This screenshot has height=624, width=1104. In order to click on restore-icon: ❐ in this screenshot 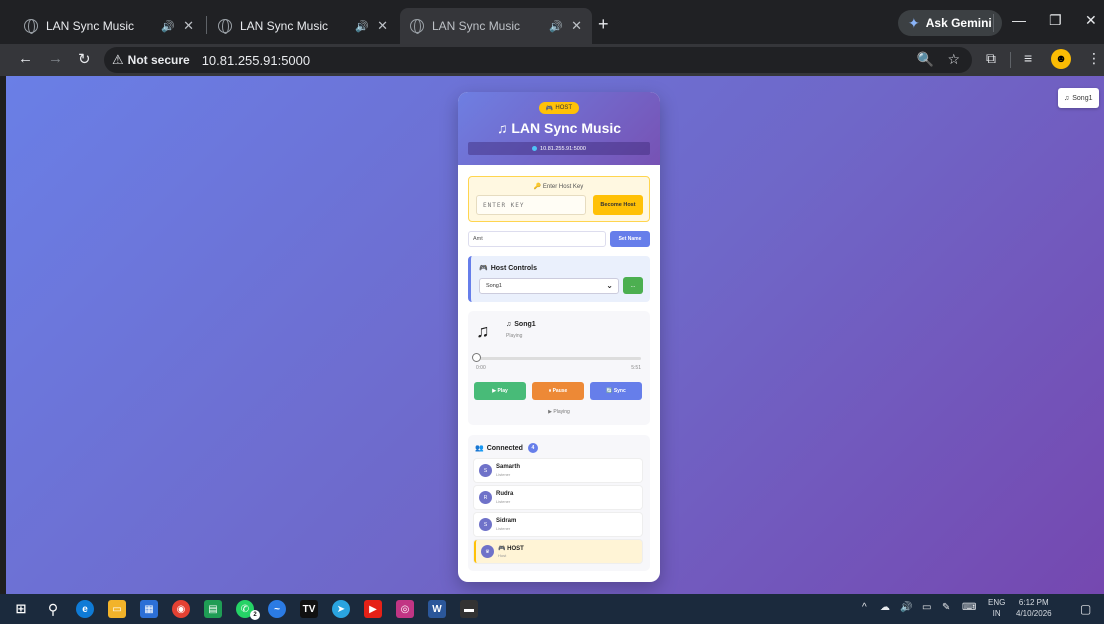, I will do `click(1055, 20)`.